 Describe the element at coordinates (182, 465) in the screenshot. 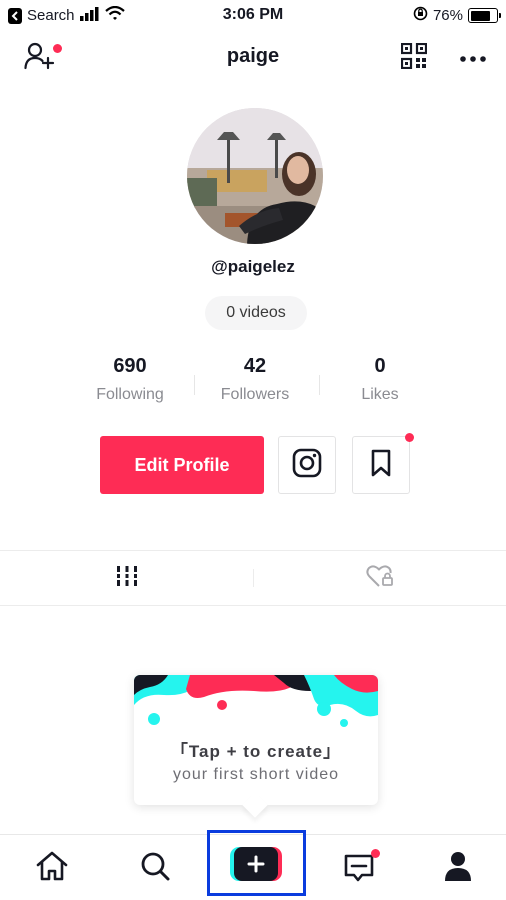

I see `edit-profile-button: Edit Profile` at that location.